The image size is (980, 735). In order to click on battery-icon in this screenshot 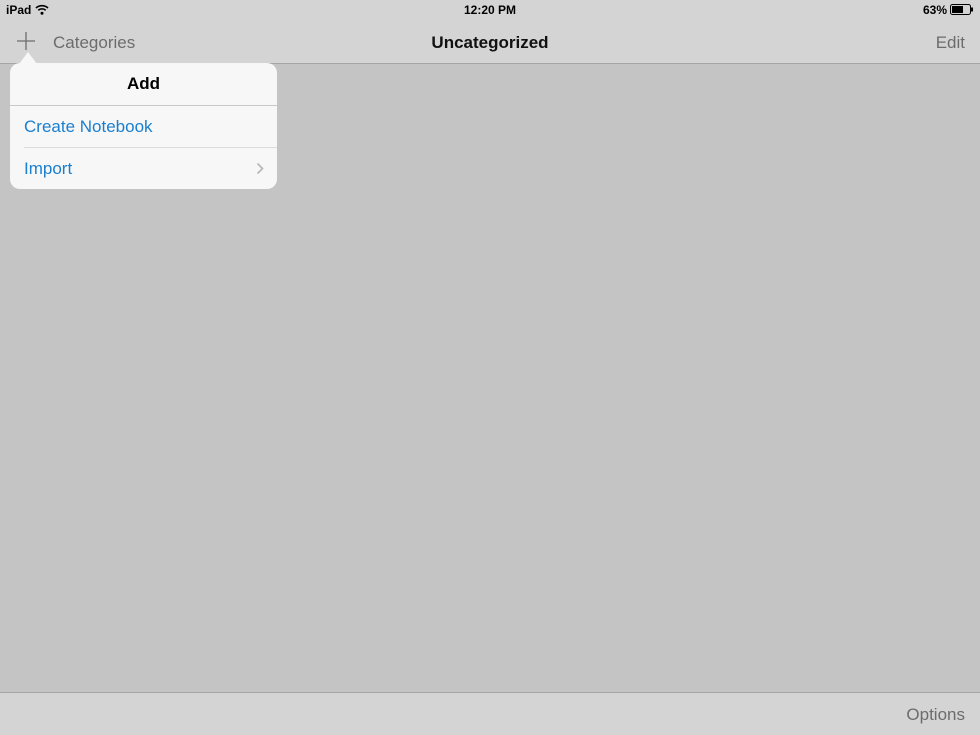, I will do `click(961, 9)`.